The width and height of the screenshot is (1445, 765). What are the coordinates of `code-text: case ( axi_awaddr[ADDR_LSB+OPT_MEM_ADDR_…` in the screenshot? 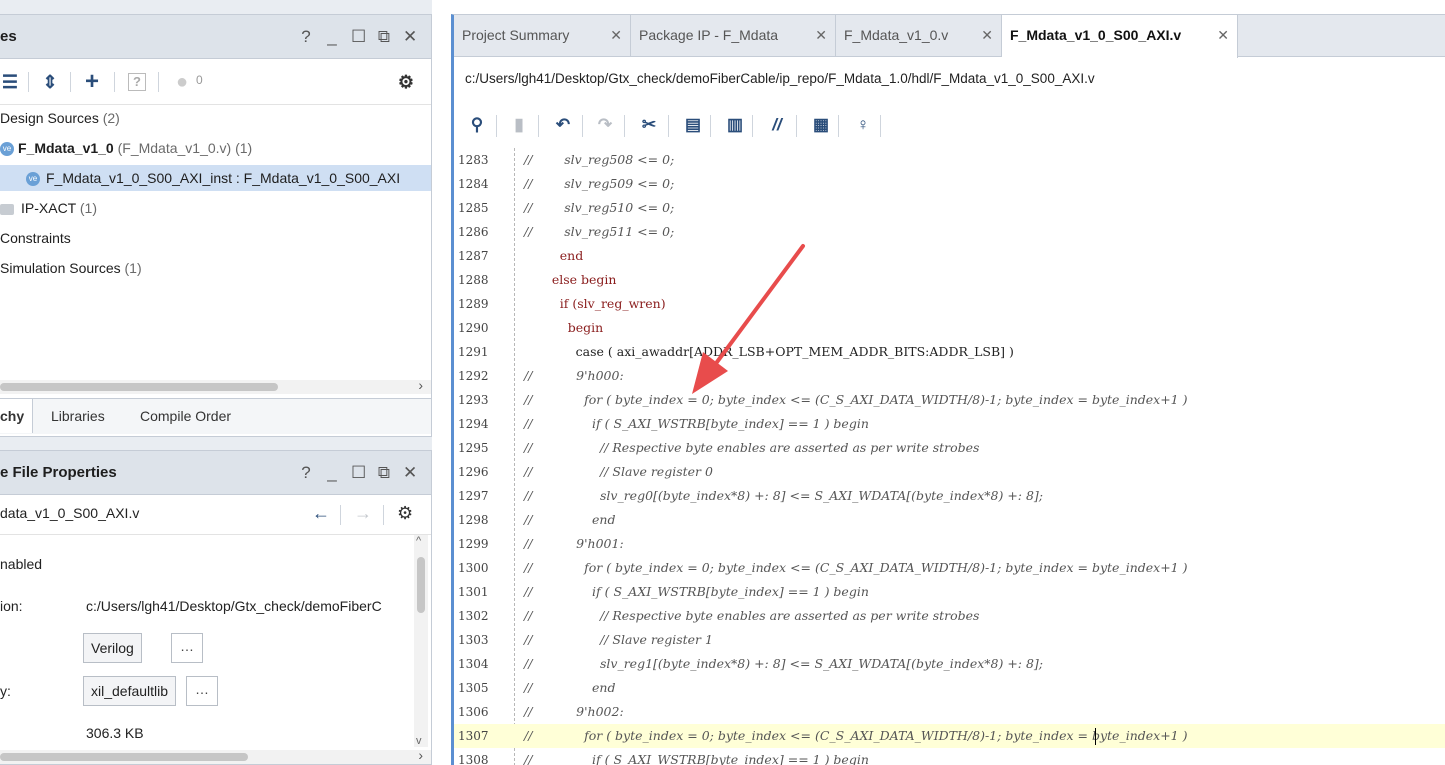 It's located at (769, 351).